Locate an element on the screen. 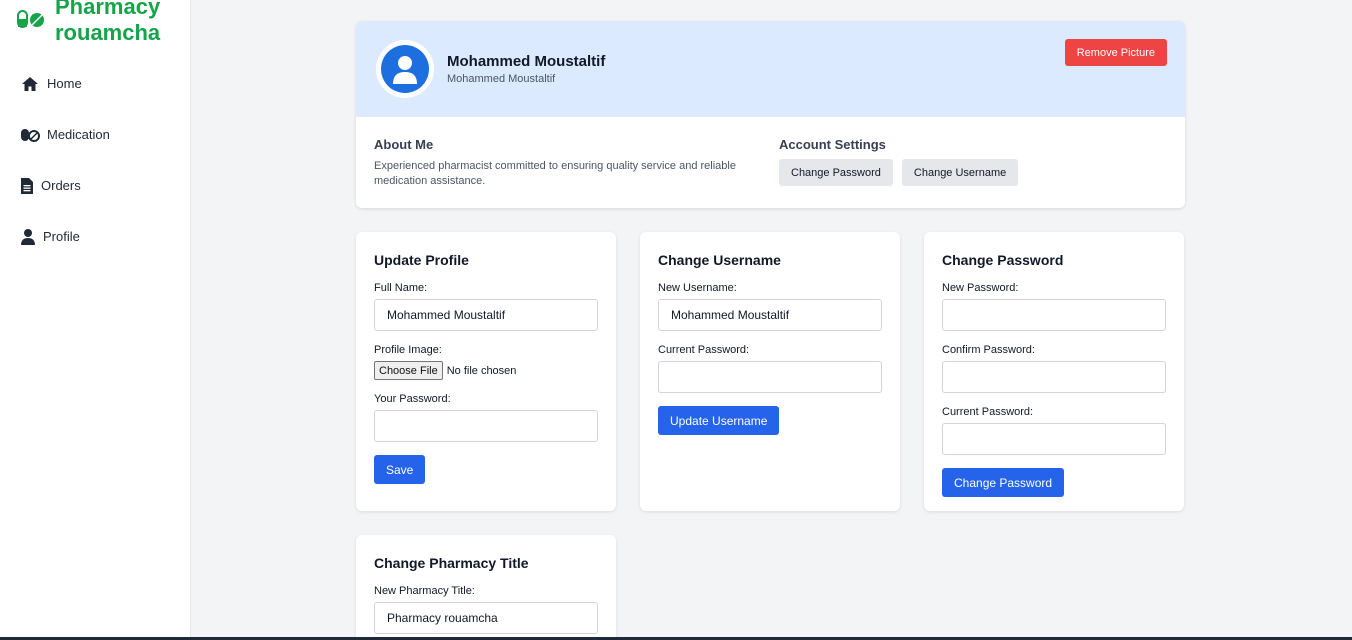 The image size is (1352, 640). brand-line2: rouamcha is located at coordinates (108, 32).